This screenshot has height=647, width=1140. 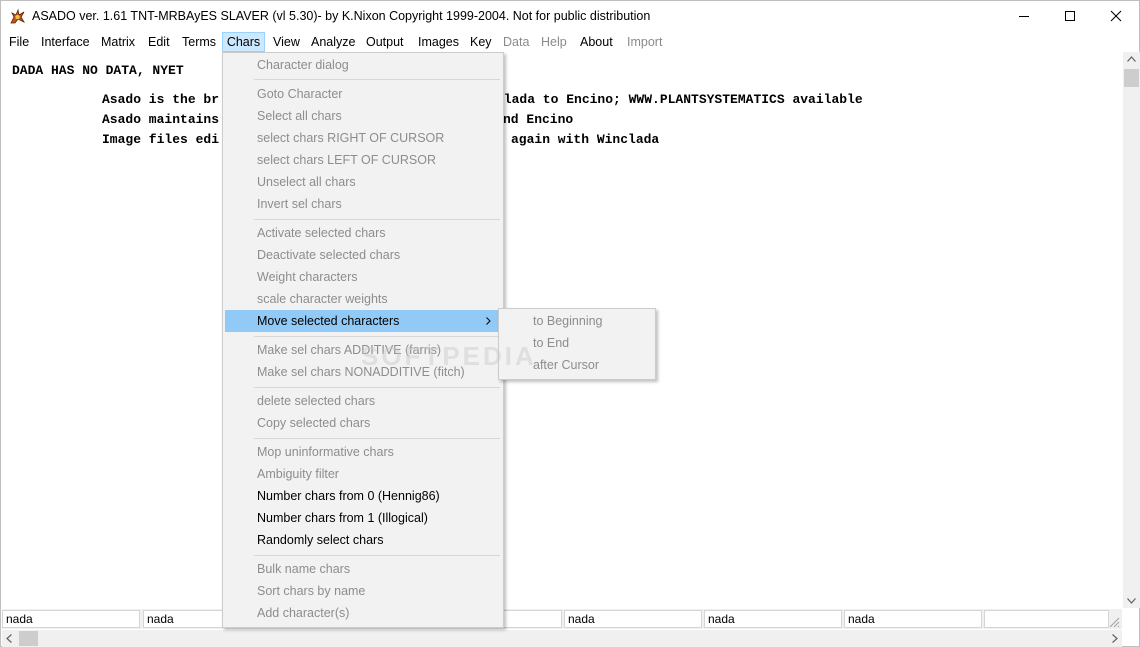 I want to click on content-line: Image files edi, so click(x=161, y=139).